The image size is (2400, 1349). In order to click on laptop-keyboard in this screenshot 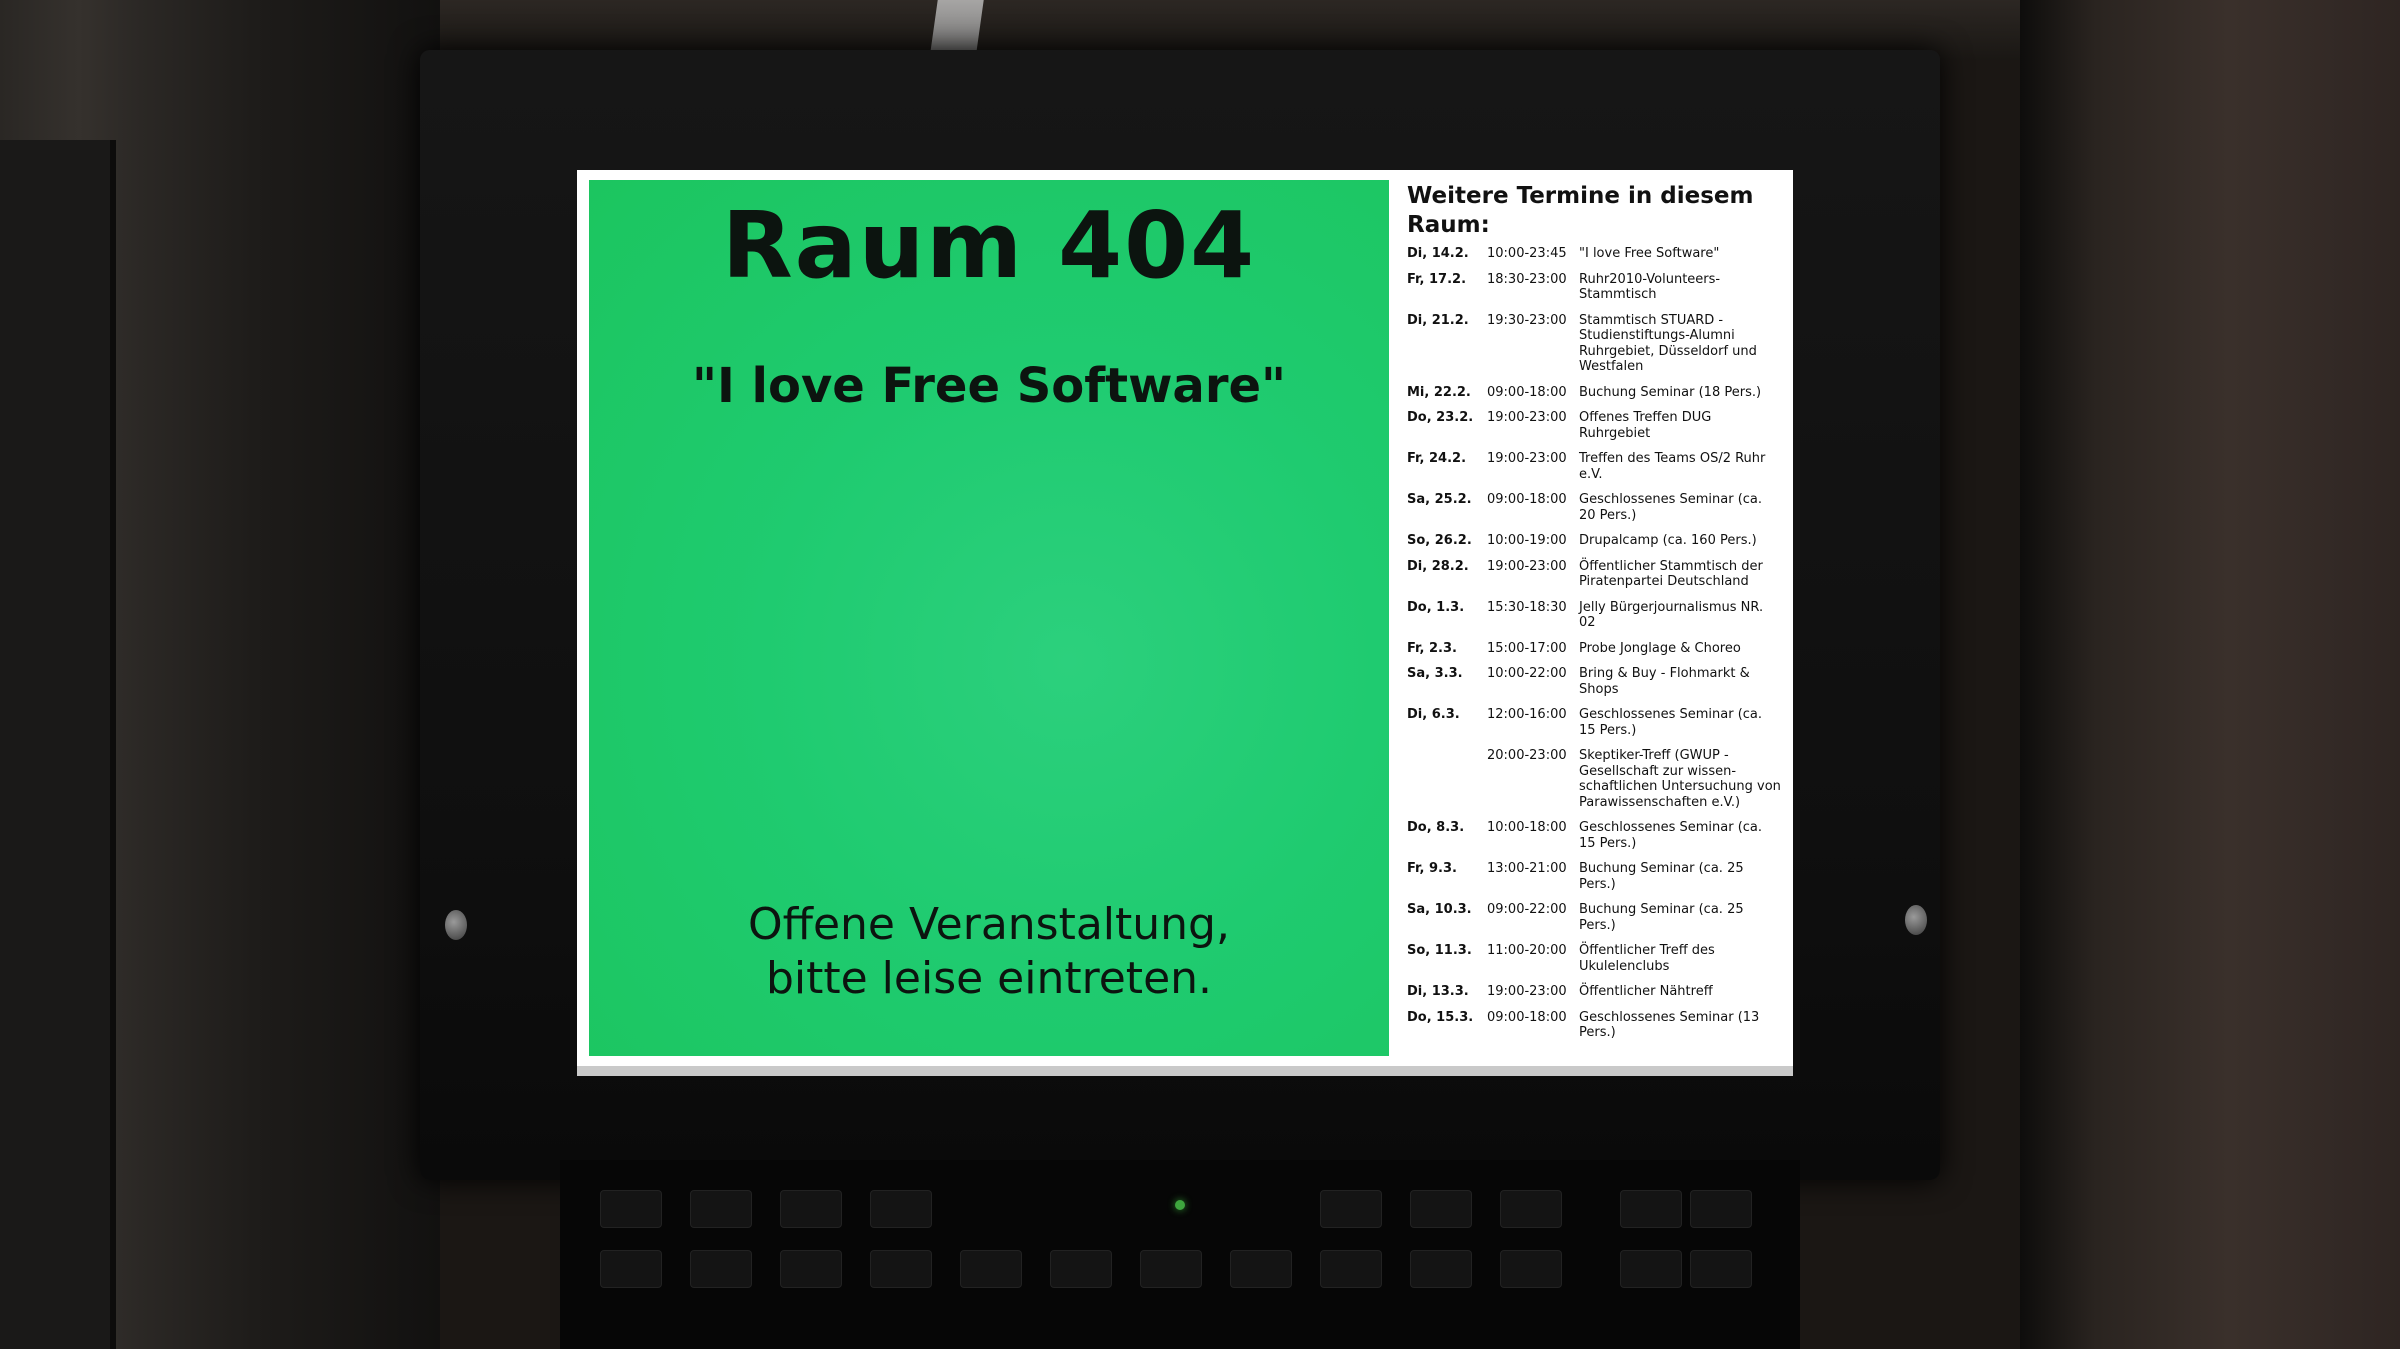, I will do `click(1180, 1254)`.